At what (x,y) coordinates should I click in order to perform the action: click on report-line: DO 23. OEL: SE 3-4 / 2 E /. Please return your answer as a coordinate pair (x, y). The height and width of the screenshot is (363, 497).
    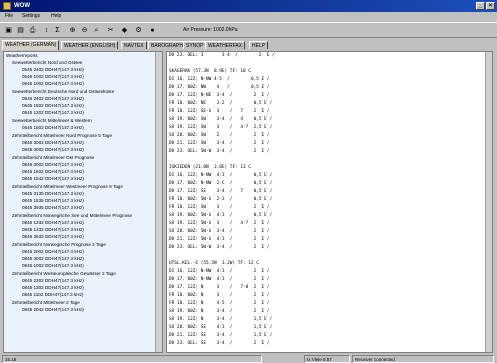
    Looking at the image, I should click on (219, 343).